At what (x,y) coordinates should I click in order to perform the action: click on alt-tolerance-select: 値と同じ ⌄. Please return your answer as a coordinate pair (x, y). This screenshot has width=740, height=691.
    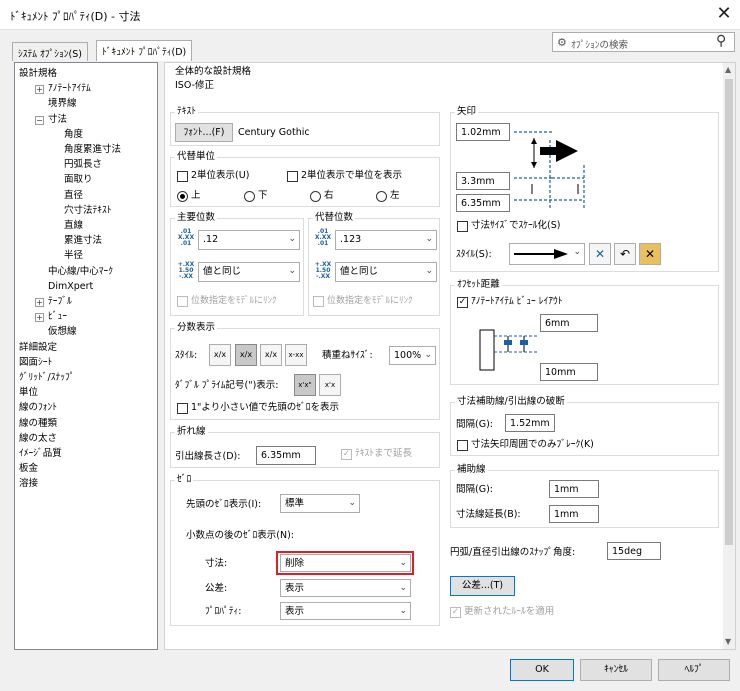
    Looking at the image, I should click on (386, 272).